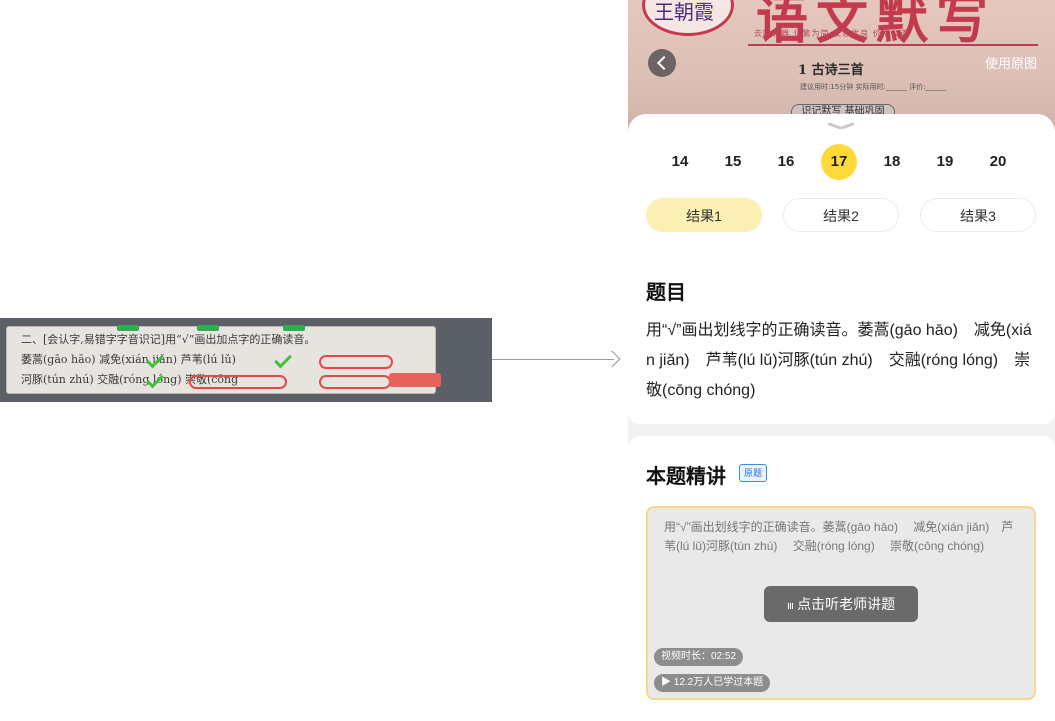 The height and width of the screenshot is (721, 1055). What do you see at coordinates (873, 87) in the screenshot?
I see `lesson-meta: 建议用时:15分钟 实际用时:______ 评价:______` at bounding box center [873, 87].